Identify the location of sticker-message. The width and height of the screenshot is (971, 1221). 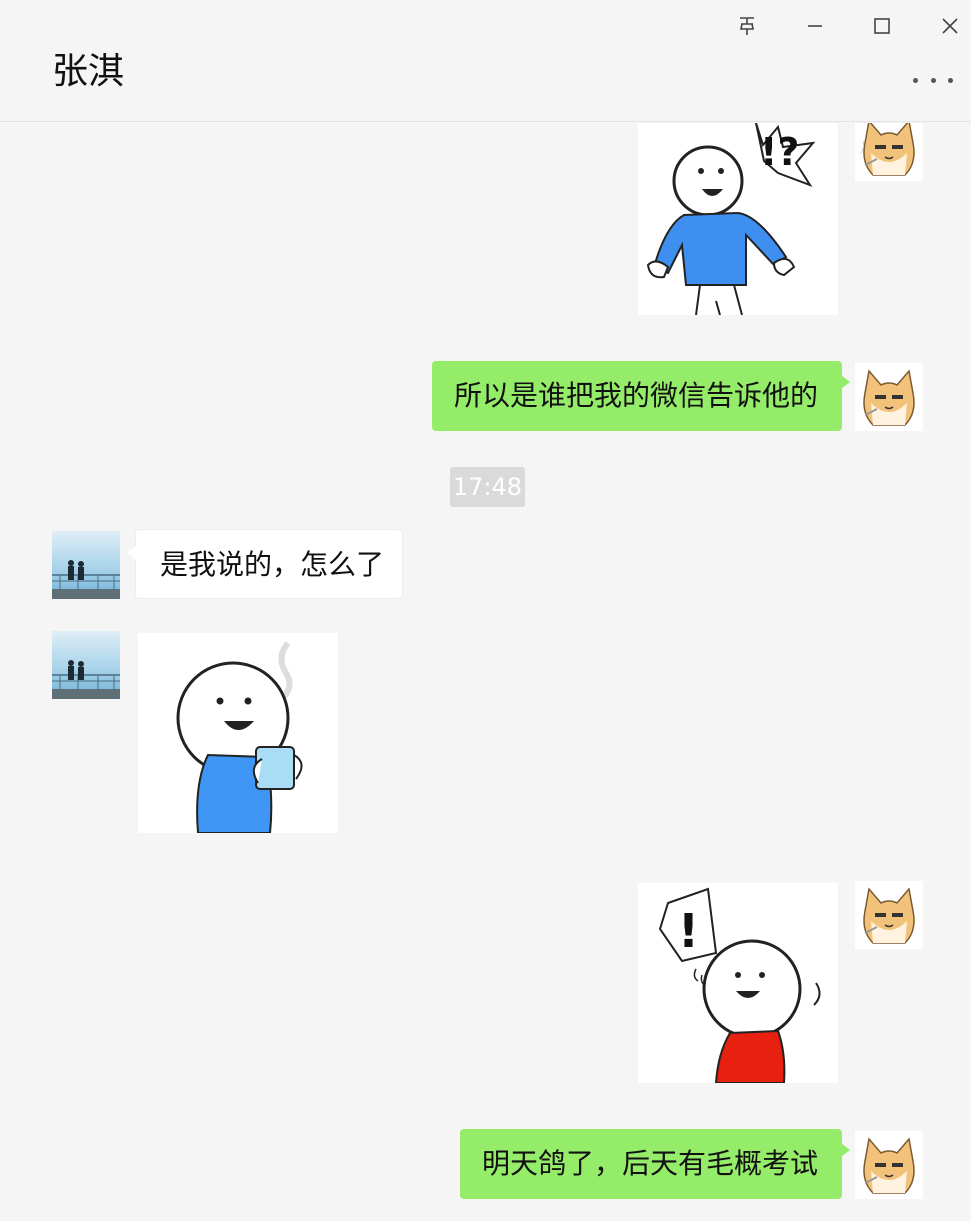
(238, 733).